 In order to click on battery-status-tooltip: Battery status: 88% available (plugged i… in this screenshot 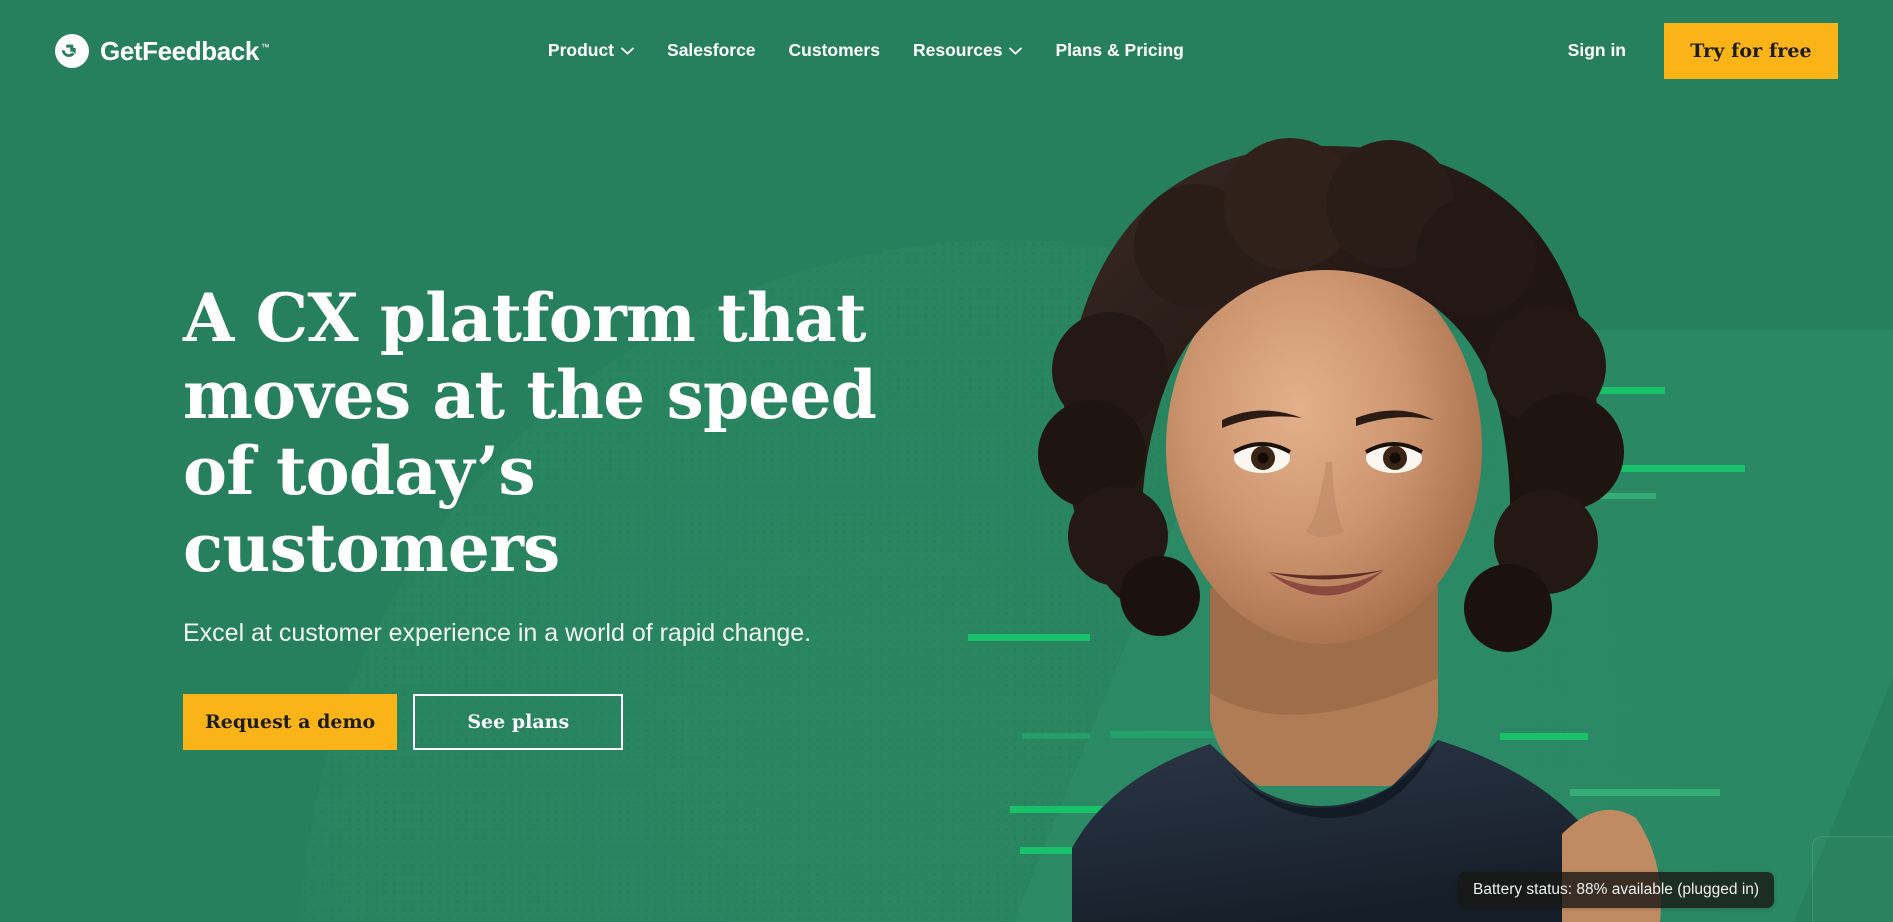, I will do `click(1616, 890)`.